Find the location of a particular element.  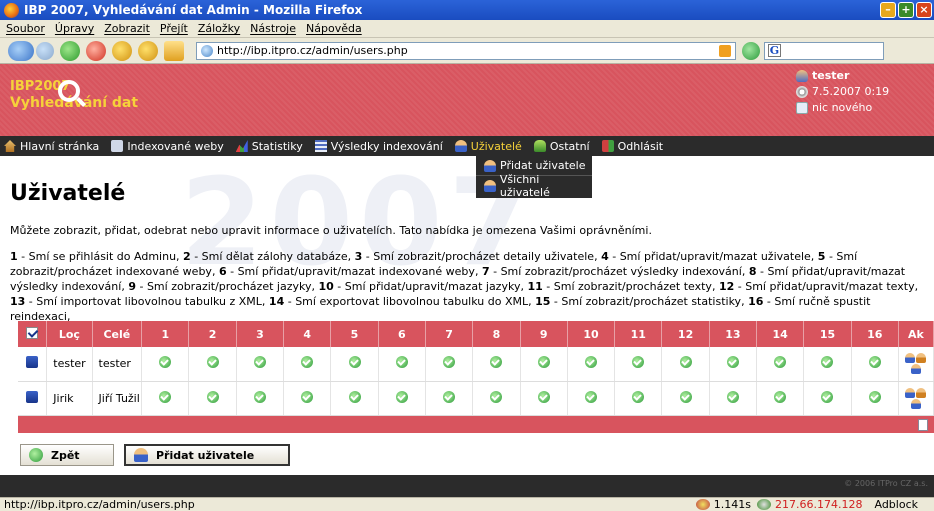

maximize-button: + is located at coordinates (906, 10).